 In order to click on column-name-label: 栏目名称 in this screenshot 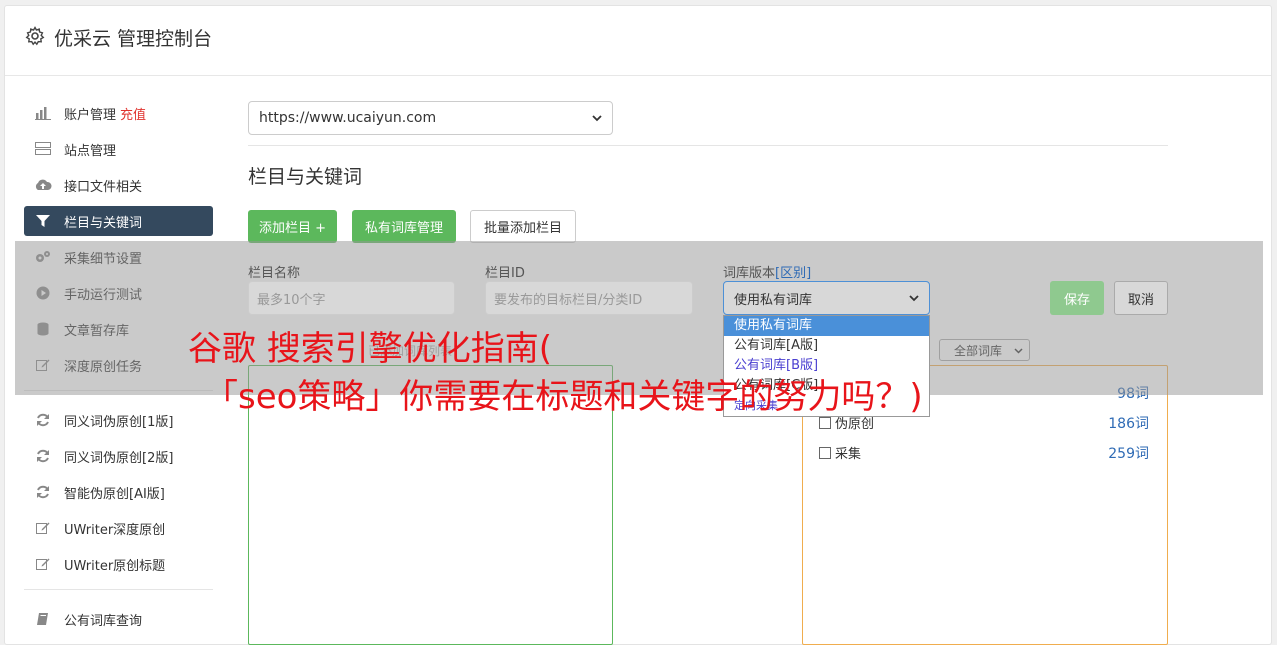, I will do `click(274, 273)`.